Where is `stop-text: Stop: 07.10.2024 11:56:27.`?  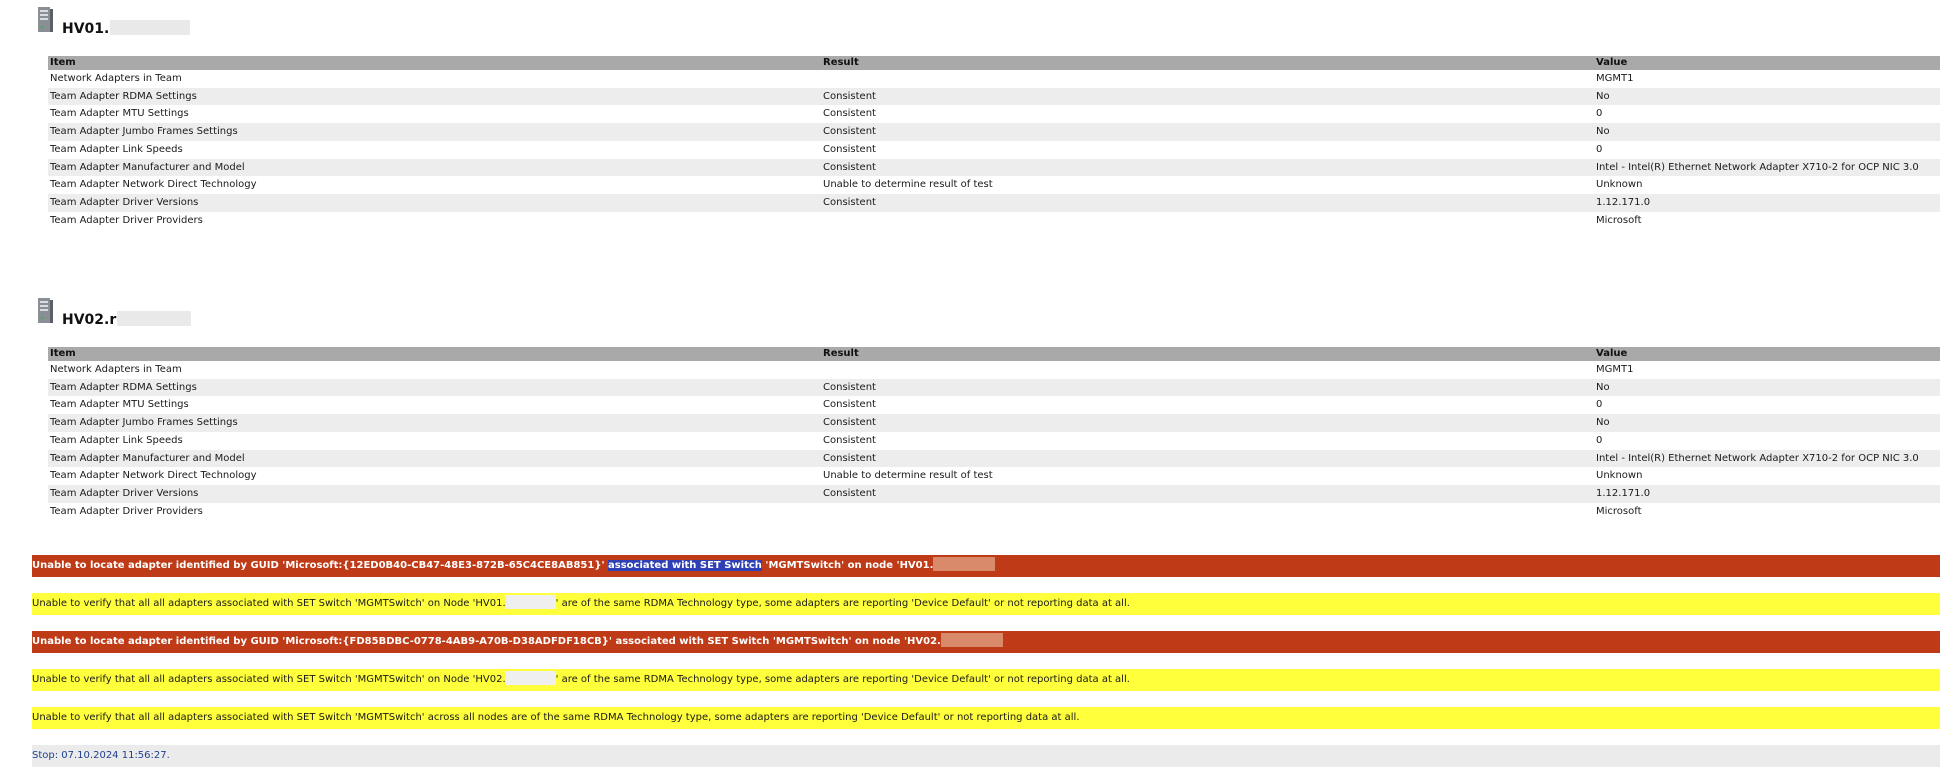 stop-text: Stop: 07.10.2024 11:56:27. is located at coordinates (101, 755).